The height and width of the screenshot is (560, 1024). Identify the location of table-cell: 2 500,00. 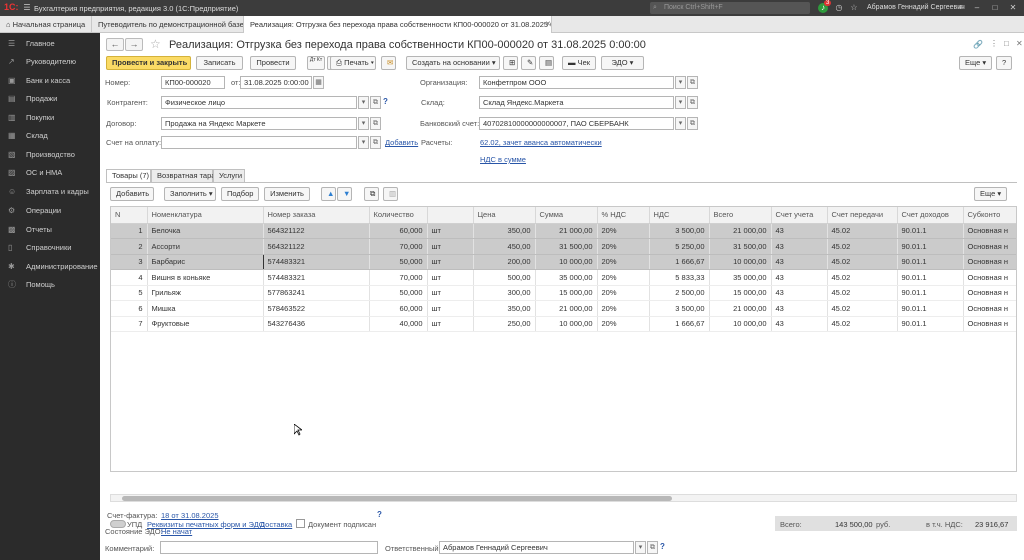
(679, 293).